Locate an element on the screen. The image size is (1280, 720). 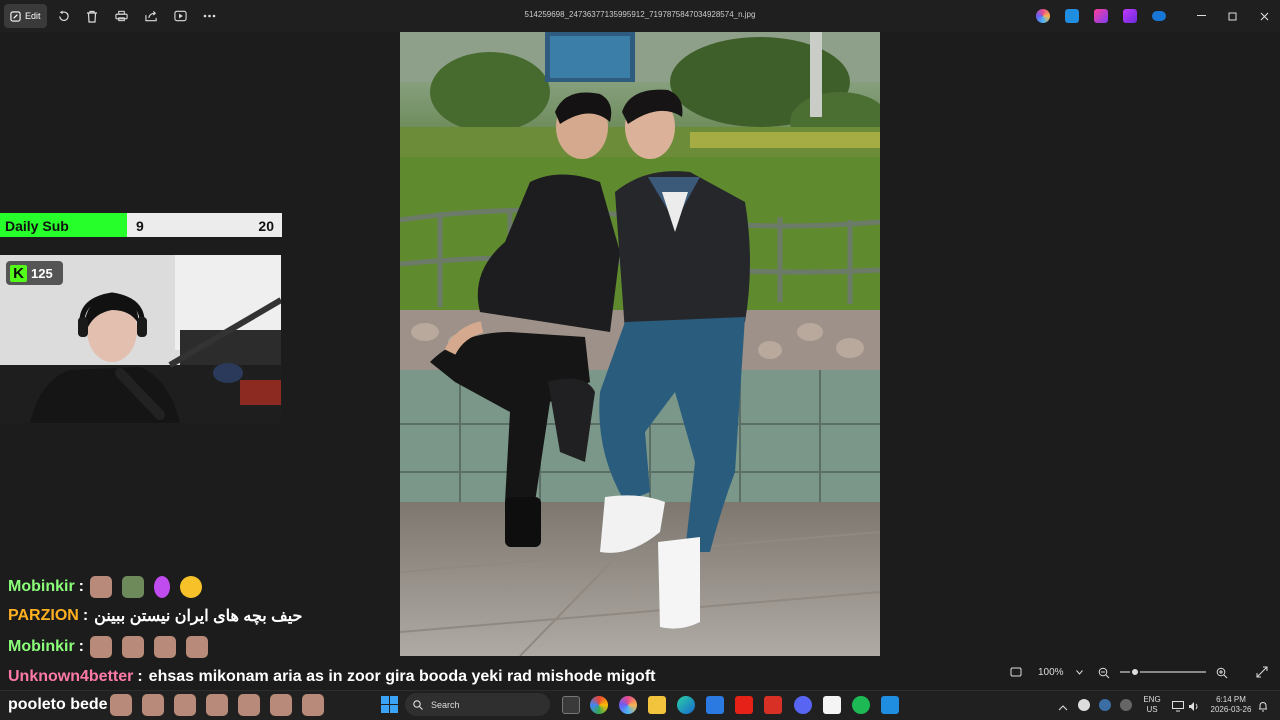
close-button is located at coordinates (1264, 16).